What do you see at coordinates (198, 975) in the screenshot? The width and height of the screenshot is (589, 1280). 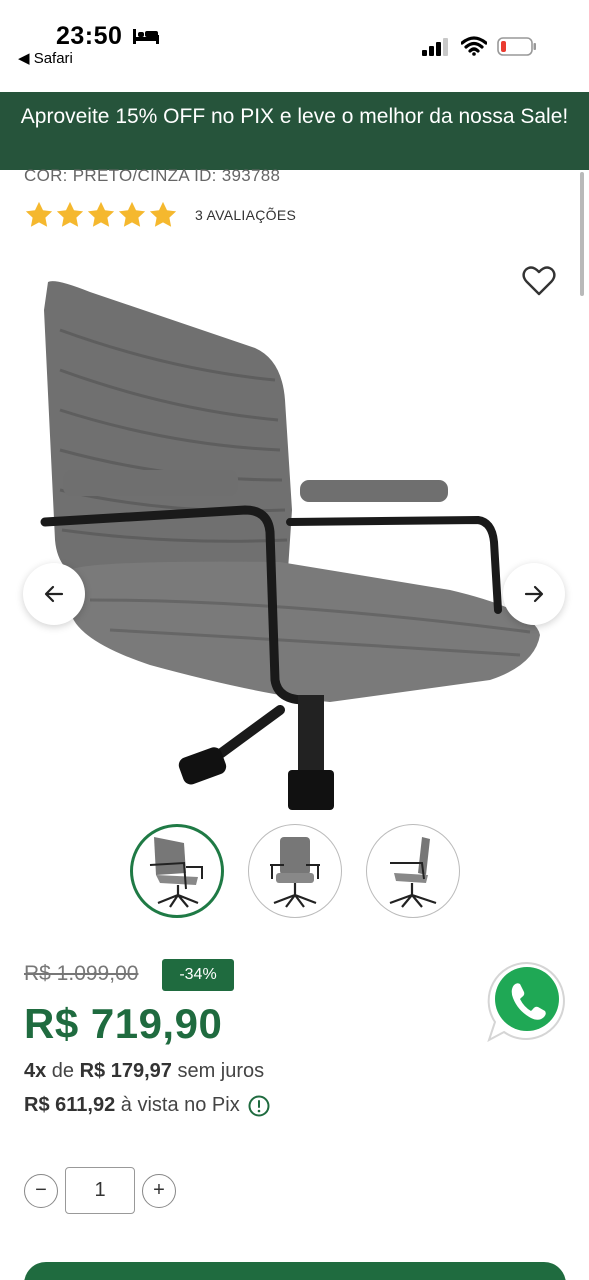 I see `discount-badge: -34%` at bounding box center [198, 975].